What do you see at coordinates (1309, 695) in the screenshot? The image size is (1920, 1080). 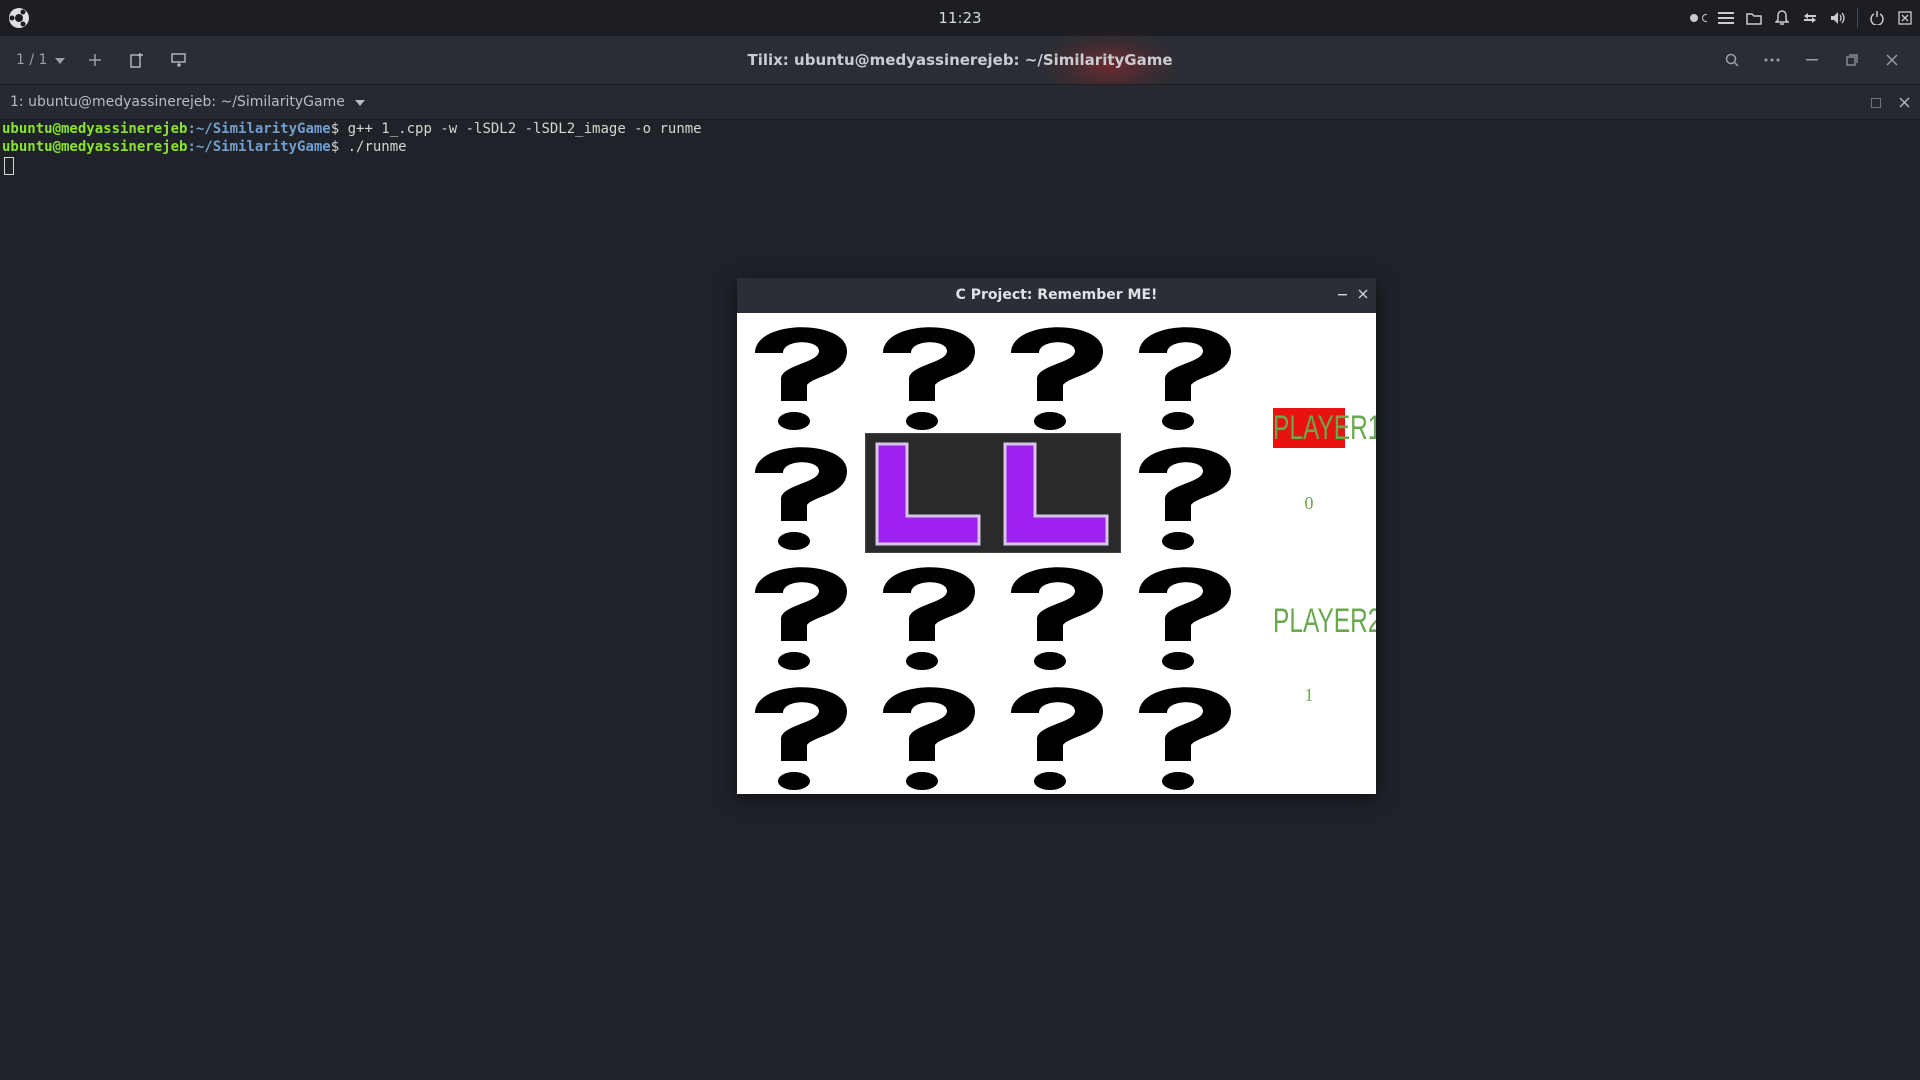 I see `player2-score: 1` at bounding box center [1309, 695].